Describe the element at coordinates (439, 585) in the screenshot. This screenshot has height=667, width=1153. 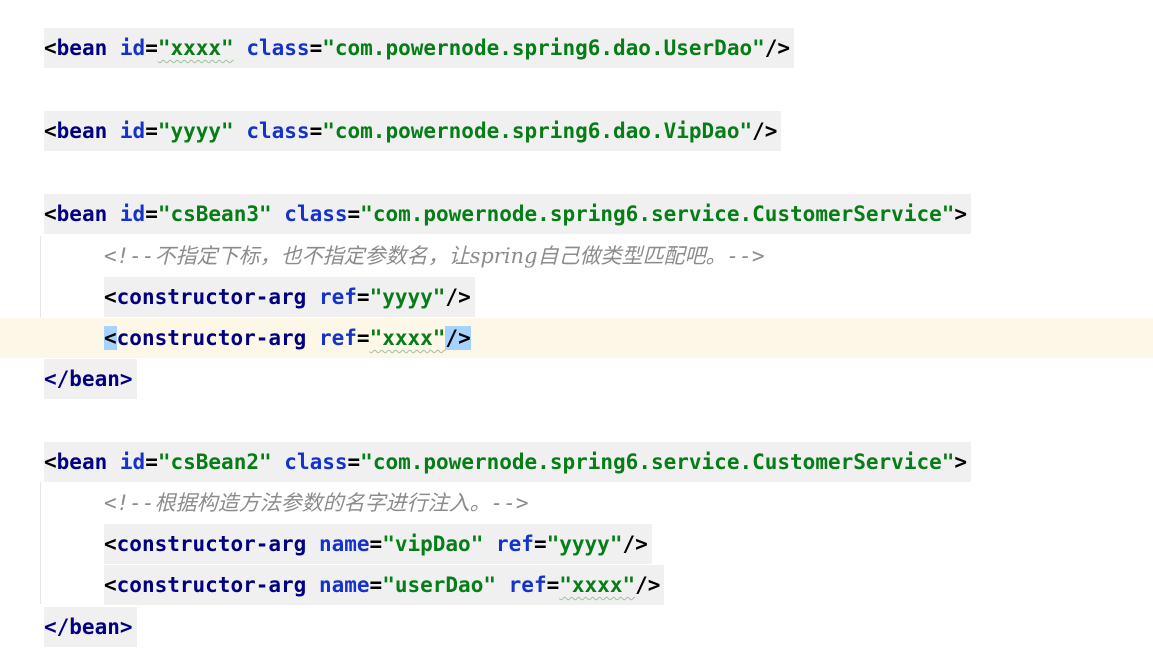
I see `attr-value: "userDao"` at that location.